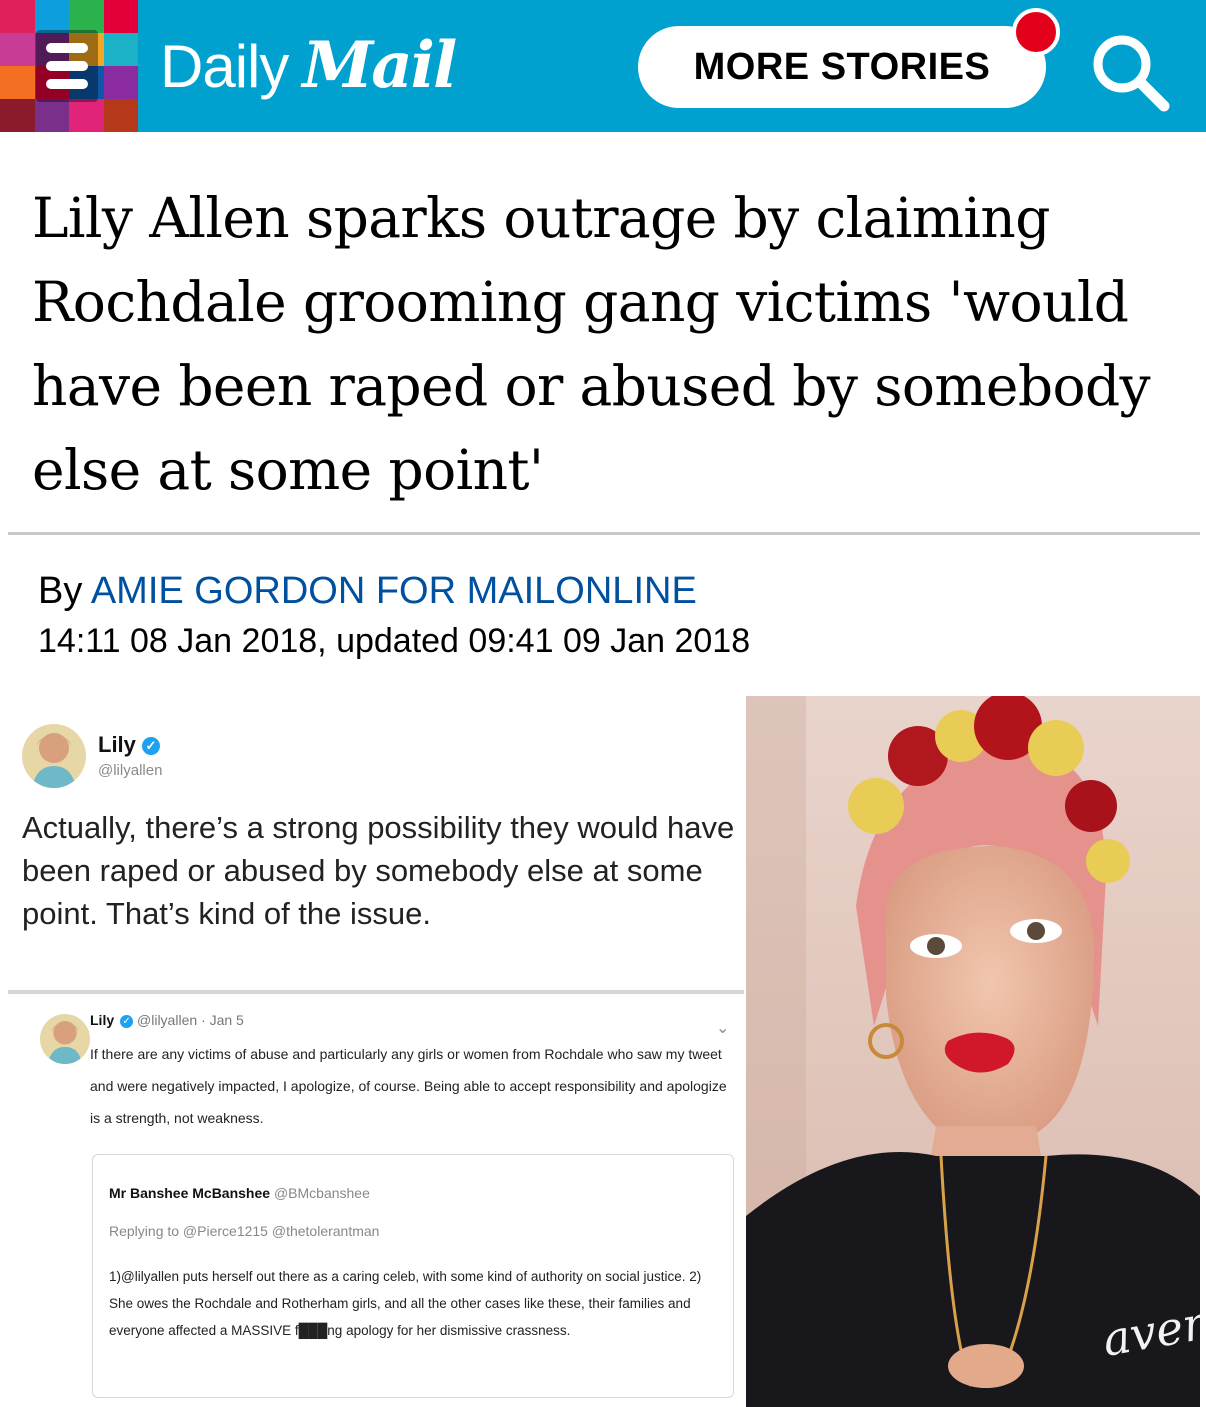 Image resolution: width=1206 pixels, height=1407 pixels. Describe the element at coordinates (842, 67) in the screenshot. I see `more-stories-button: MORE STORIES` at that location.